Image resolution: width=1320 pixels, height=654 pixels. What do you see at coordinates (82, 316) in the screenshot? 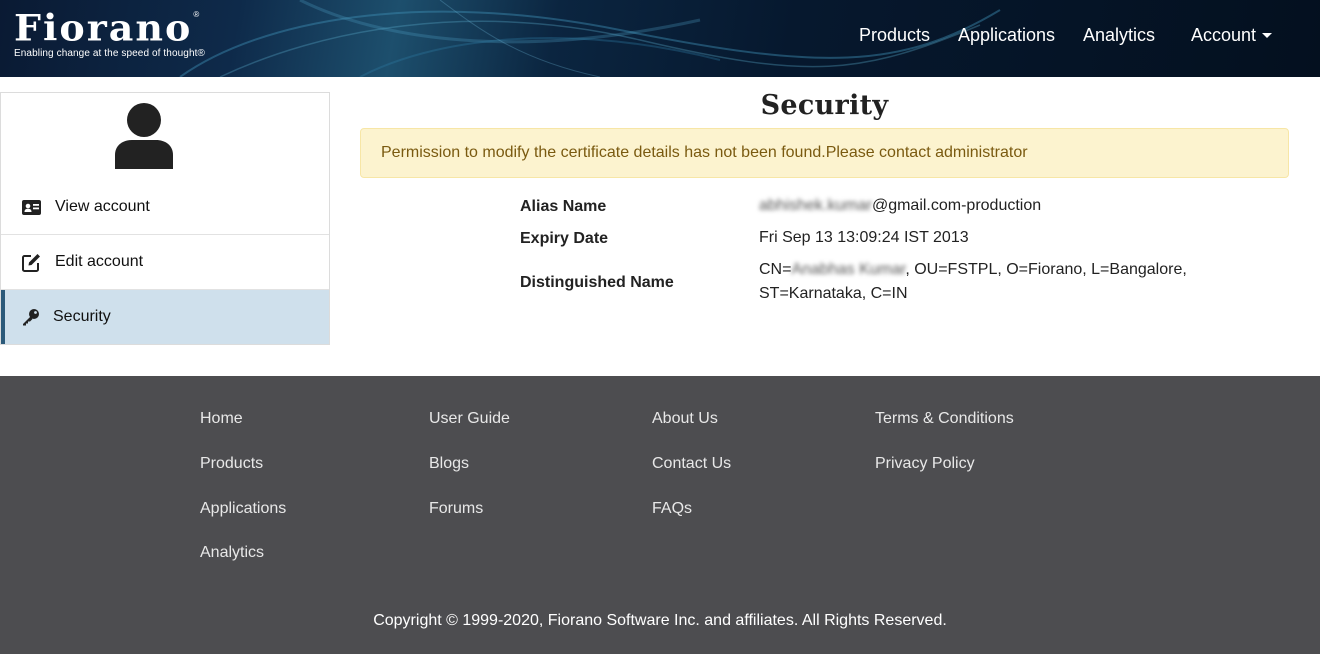
I see `sidebar-item-label: Security` at bounding box center [82, 316].